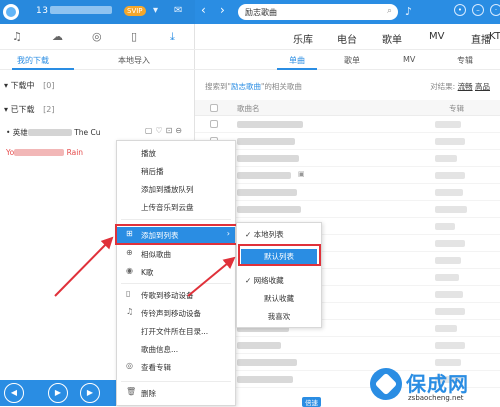 The height and width of the screenshot is (407, 500). Describe the element at coordinates (22, 85) in the screenshot. I see `group-label: 下载中` at that location.